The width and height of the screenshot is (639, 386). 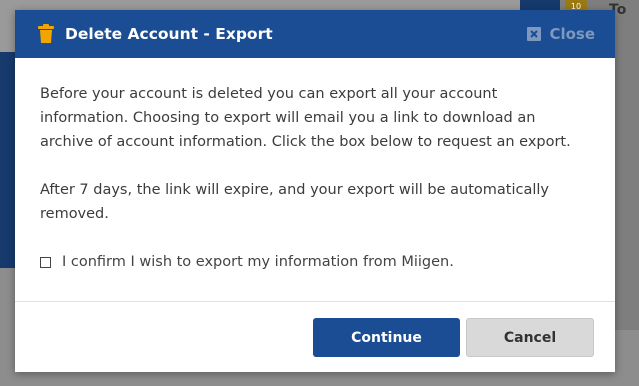 I want to click on trash-icon, so click(x=46, y=34).